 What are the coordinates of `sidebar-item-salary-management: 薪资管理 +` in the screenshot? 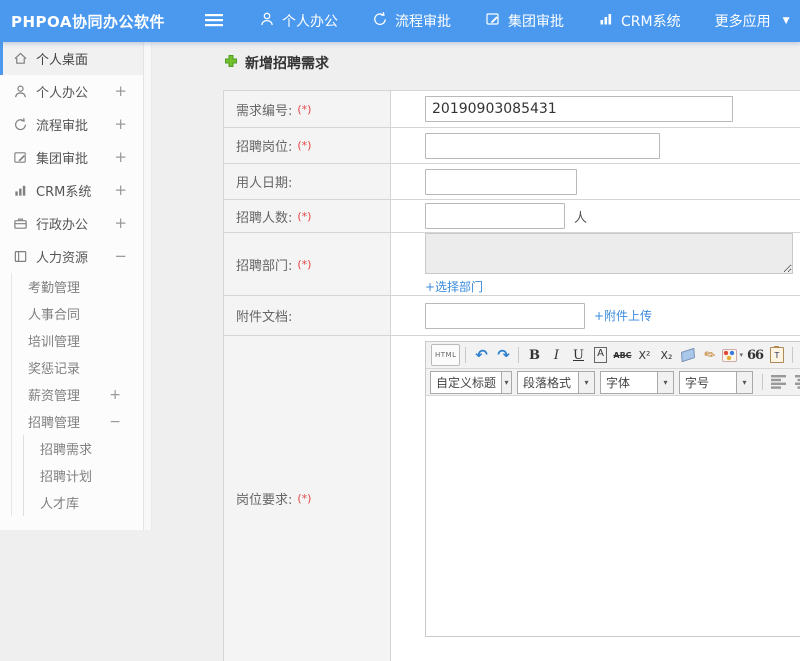 It's located at (77, 394).